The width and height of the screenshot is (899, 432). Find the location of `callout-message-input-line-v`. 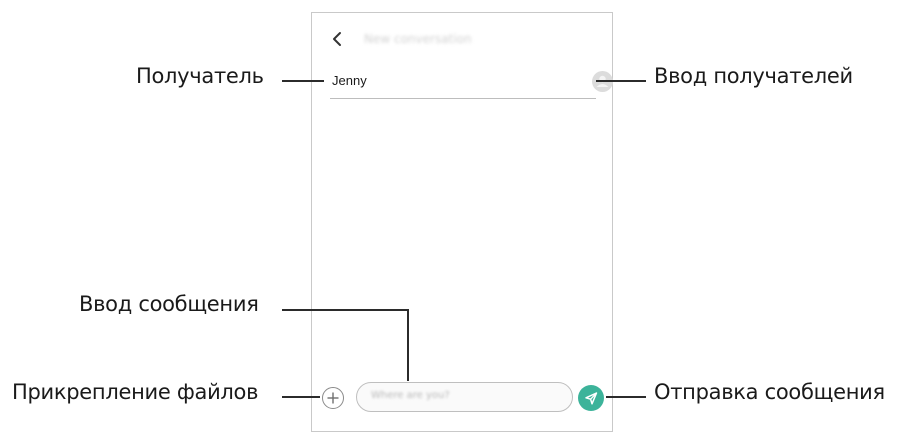

callout-message-input-line-v is located at coordinates (408, 345).